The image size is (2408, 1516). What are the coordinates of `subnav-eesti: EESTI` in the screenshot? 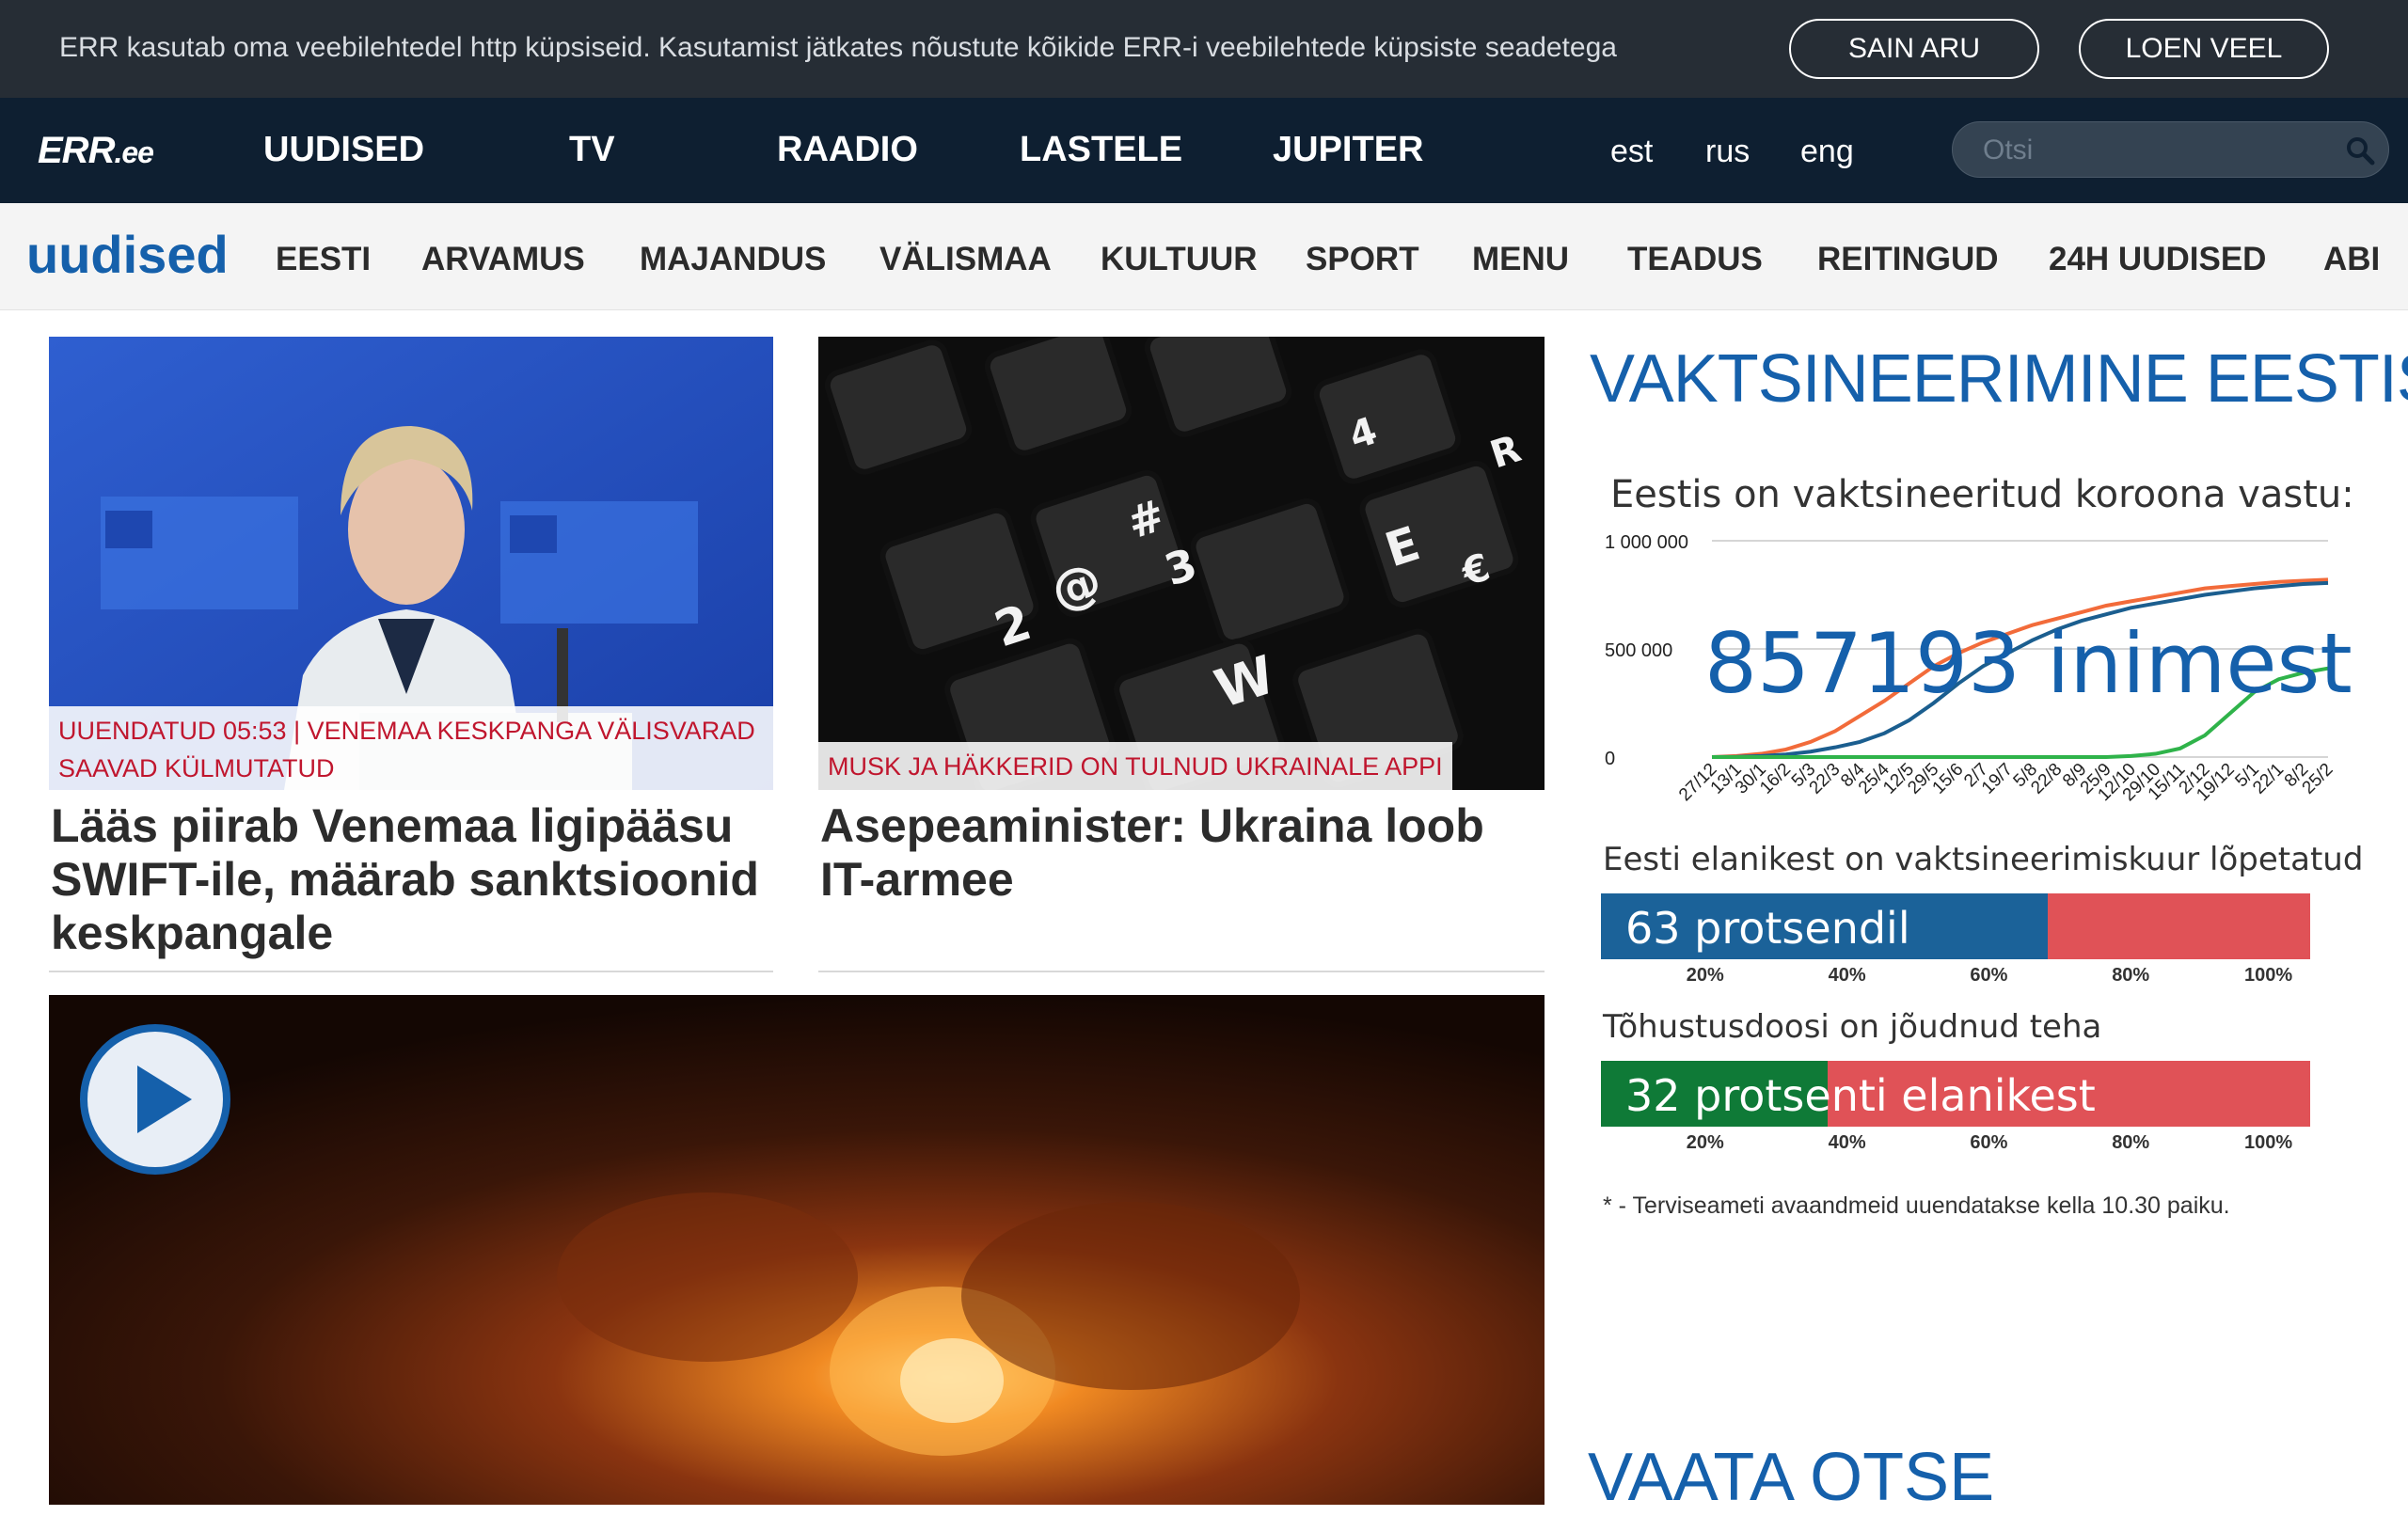 It's located at (324, 259).